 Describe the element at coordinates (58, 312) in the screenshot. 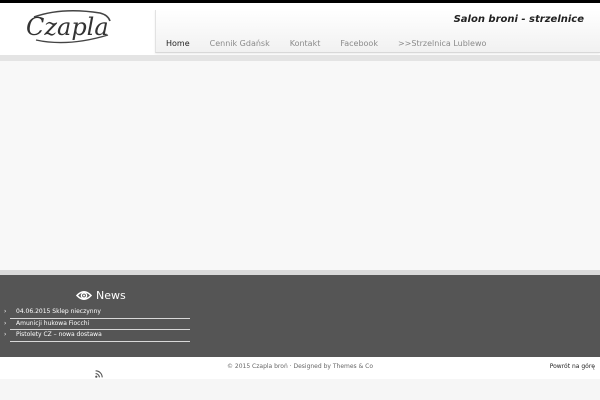

I see `news-link: 04.06.2015 Sklep nieczynny` at that location.